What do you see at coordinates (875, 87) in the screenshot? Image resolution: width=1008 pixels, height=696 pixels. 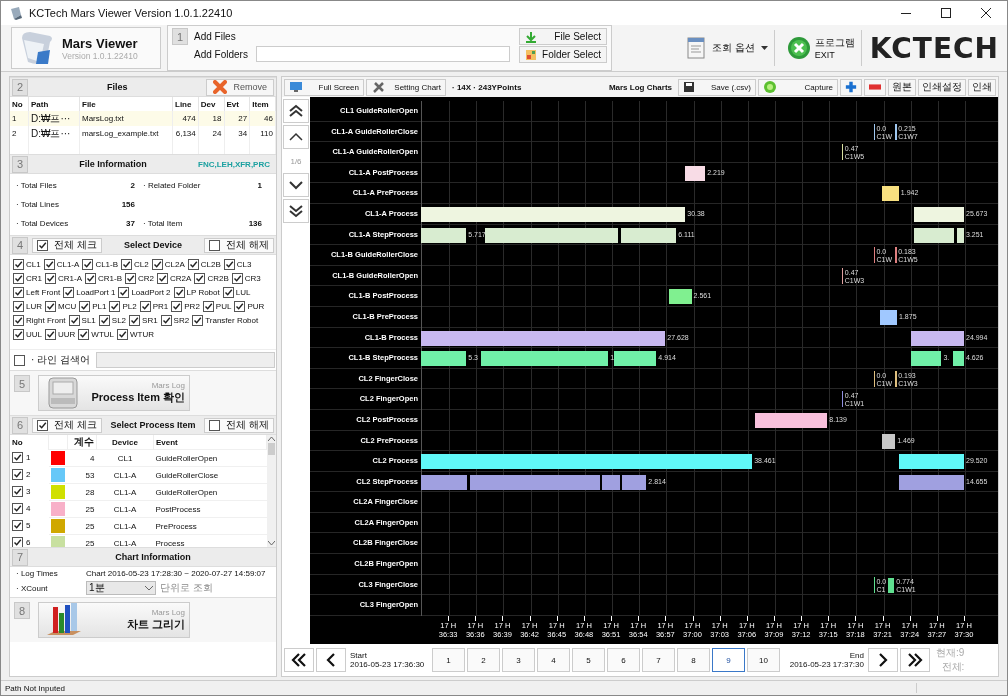 I see `zoom-out-button` at bounding box center [875, 87].